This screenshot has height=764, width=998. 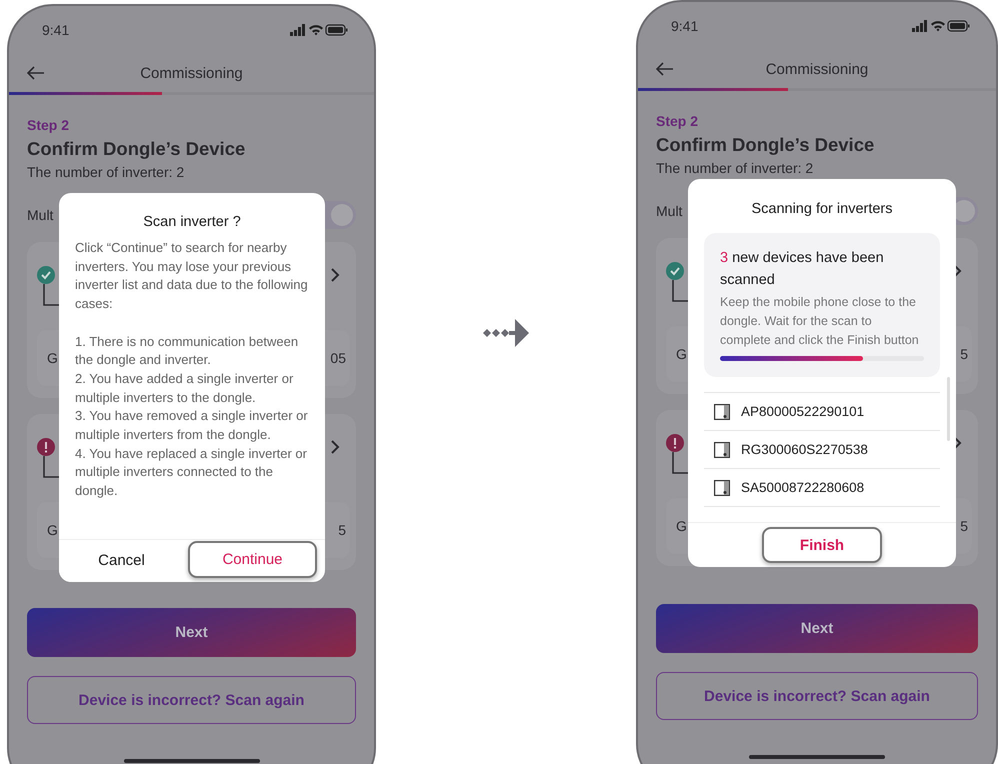 What do you see at coordinates (338, 358) in the screenshot?
I see `device-row-value: 05` at bounding box center [338, 358].